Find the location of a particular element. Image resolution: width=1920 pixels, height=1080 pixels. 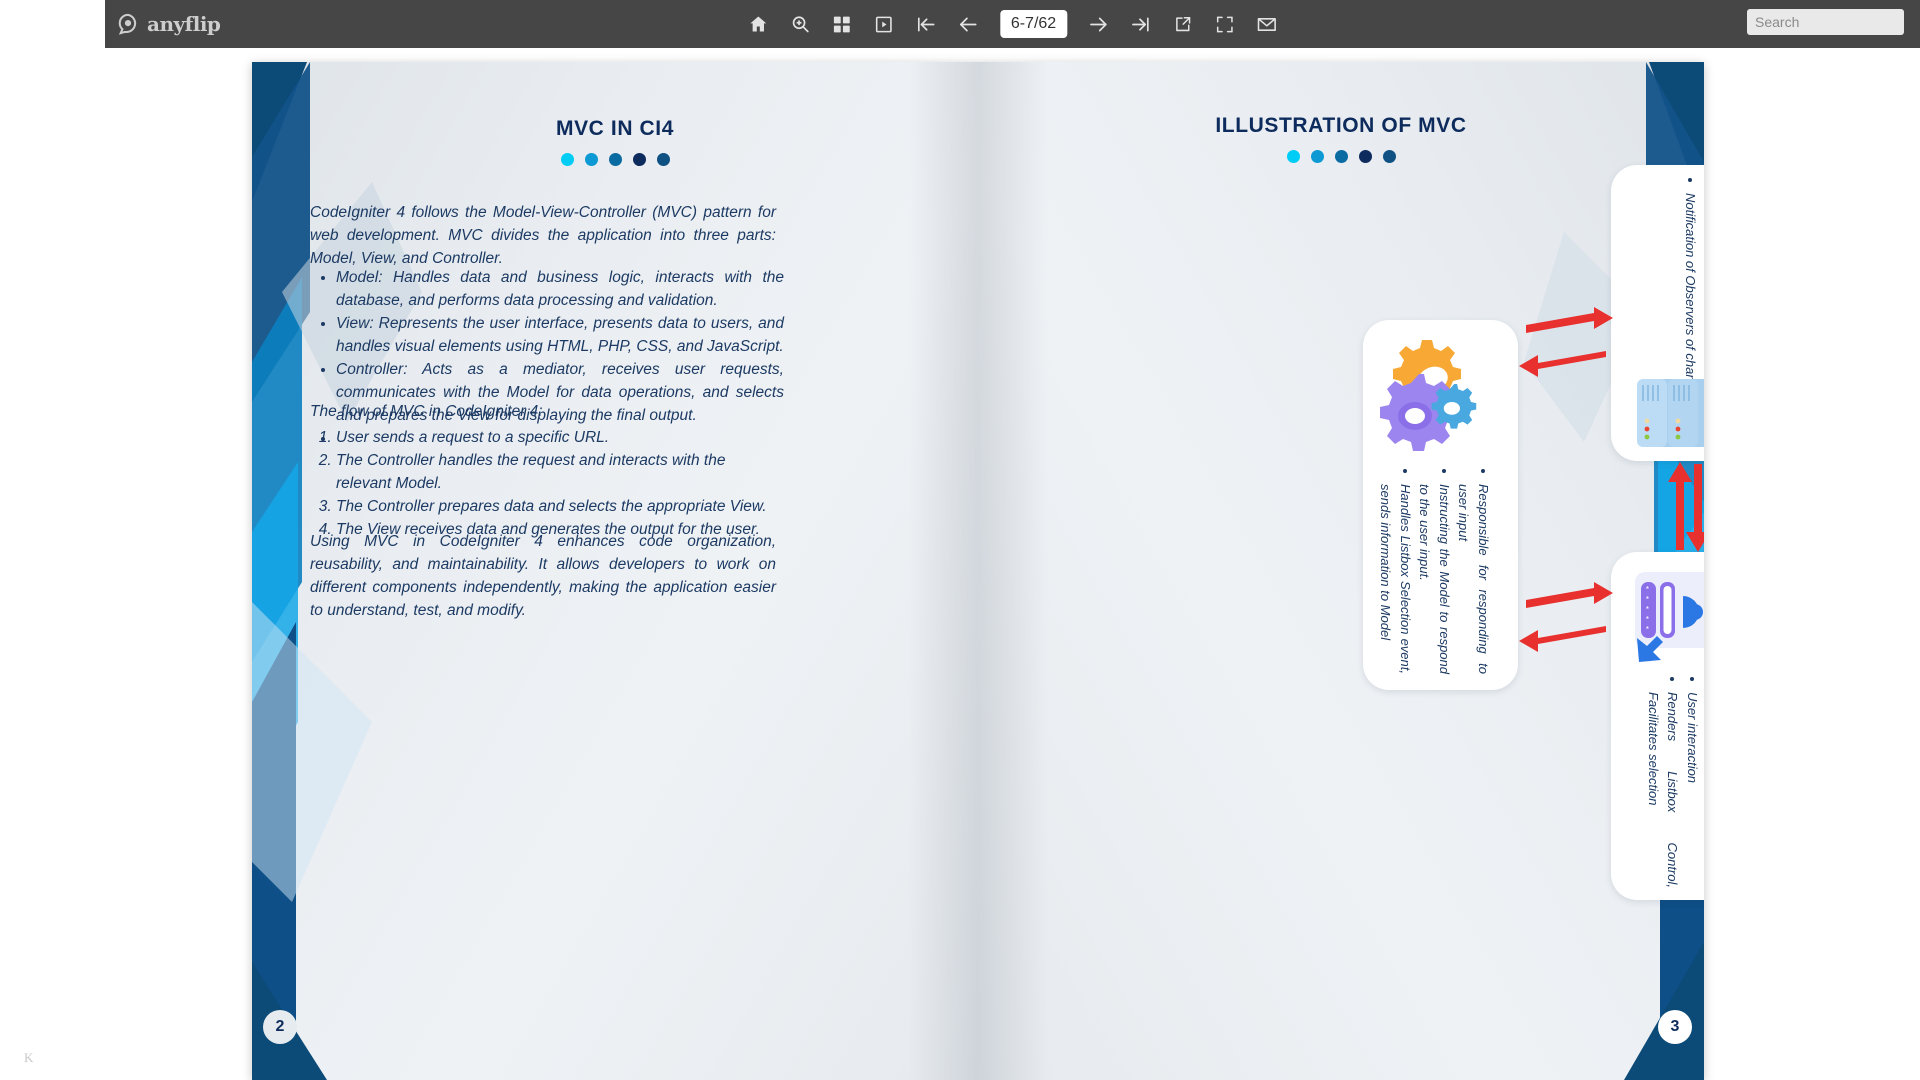

flow-step-item: User sends a request to a specific URL. is located at coordinates (558, 438).